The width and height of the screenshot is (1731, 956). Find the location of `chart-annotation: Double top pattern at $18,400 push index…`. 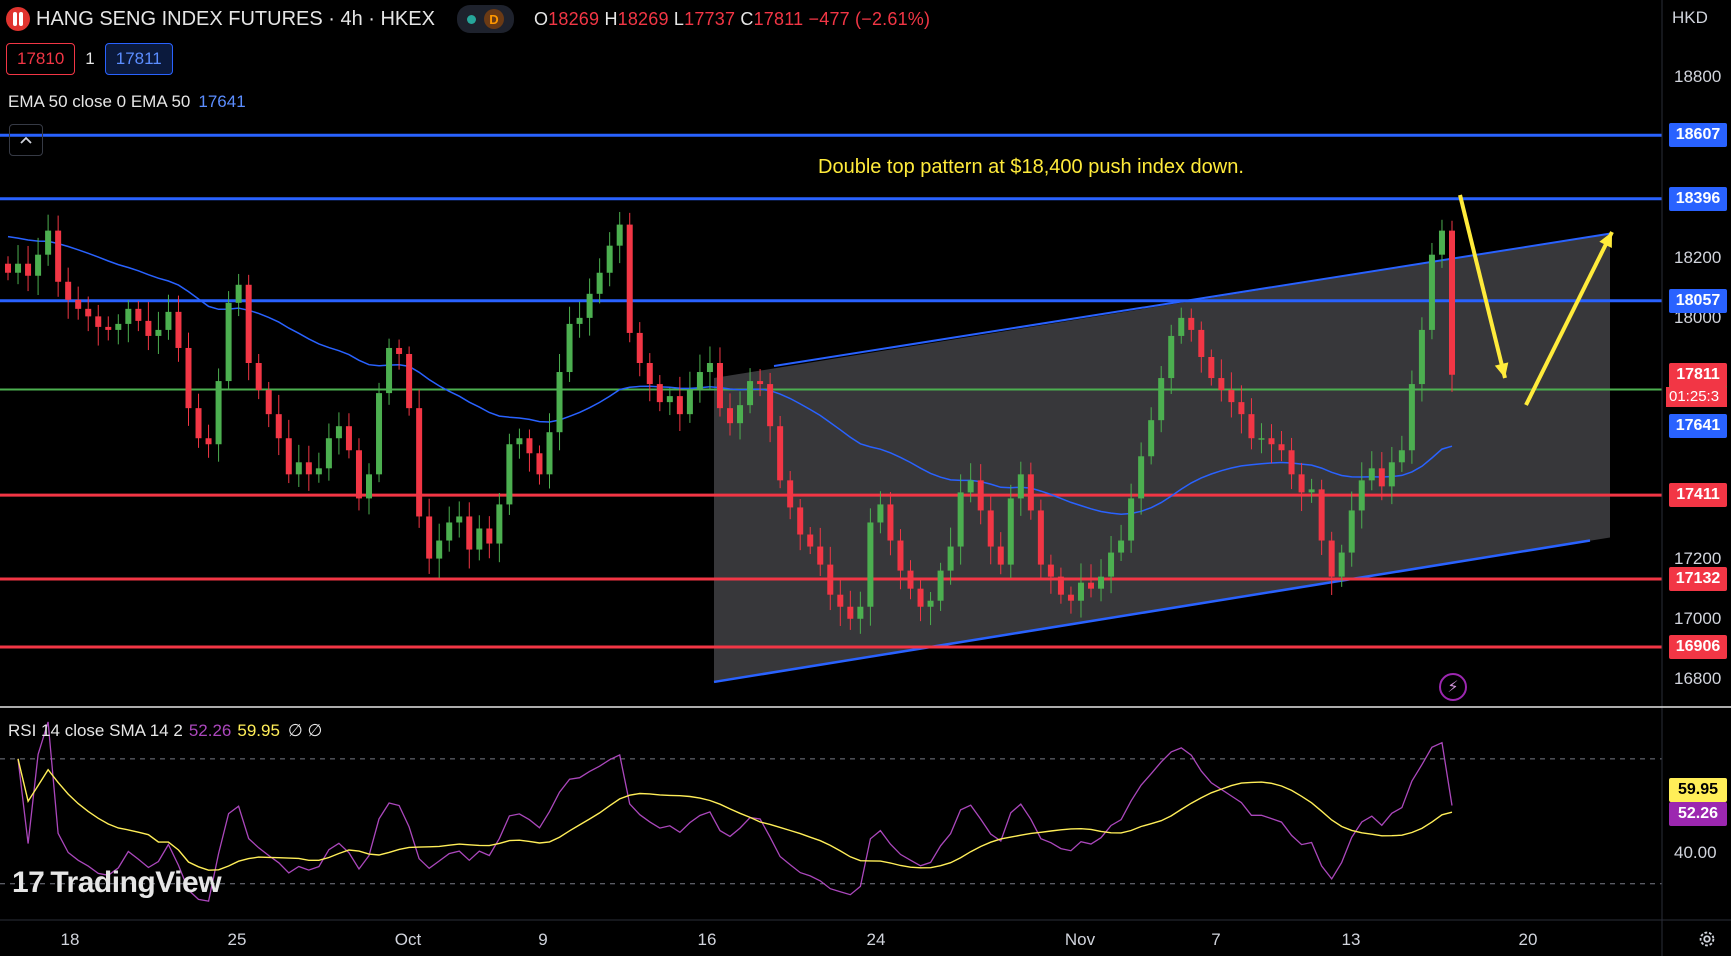

chart-annotation: Double top pattern at $18,400 push index… is located at coordinates (1031, 167).